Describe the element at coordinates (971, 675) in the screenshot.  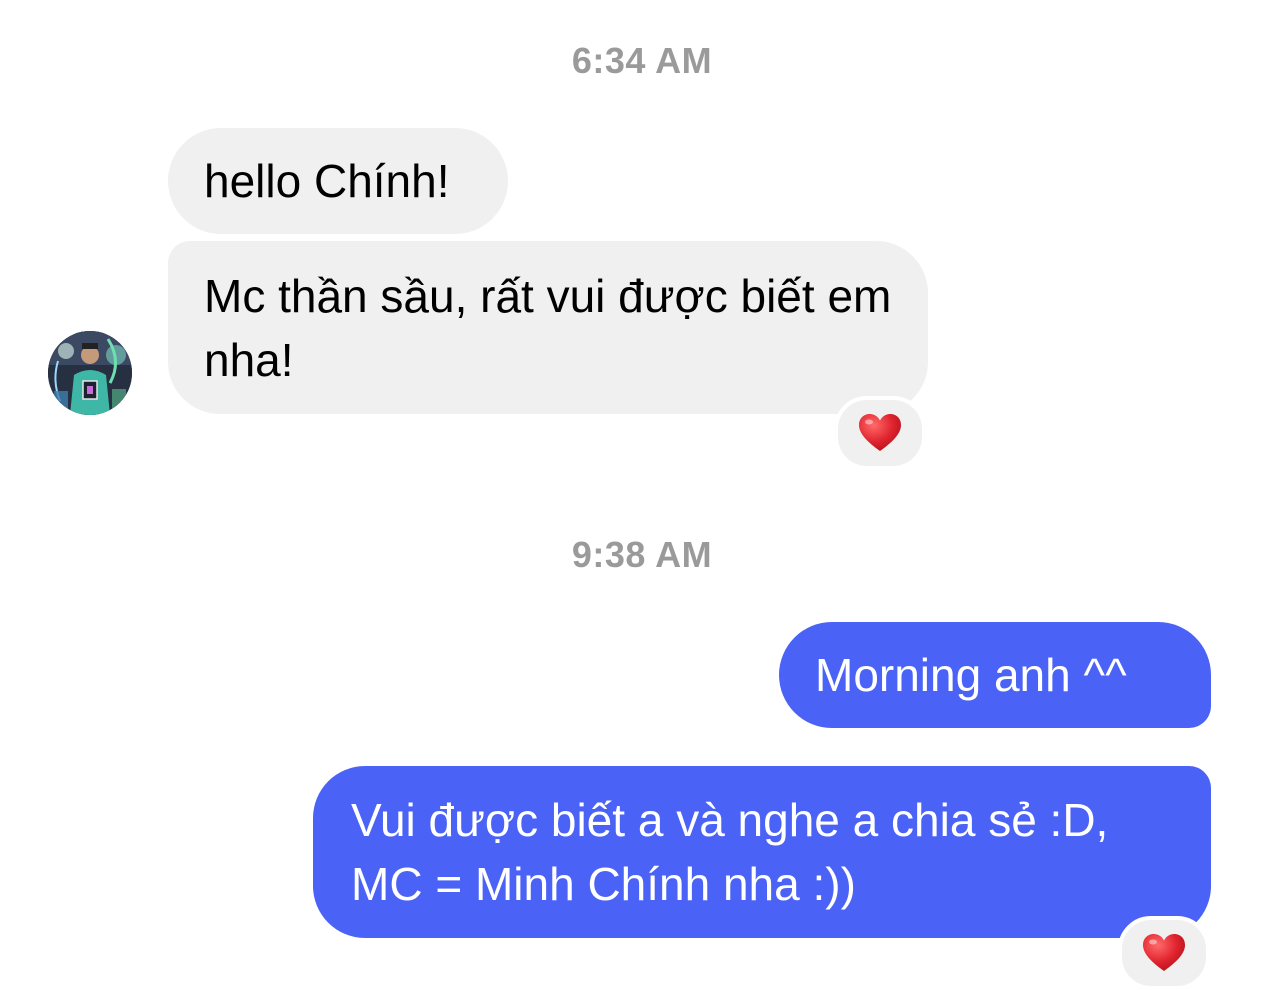
I see `message-text: Morning anh ^^` at that location.